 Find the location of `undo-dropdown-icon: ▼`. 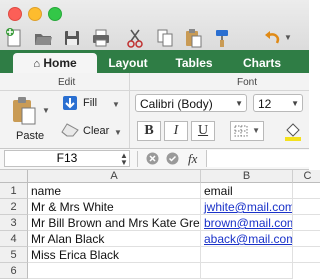

undo-dropdown-icon: ▼ is located at coordinates (288, 37).